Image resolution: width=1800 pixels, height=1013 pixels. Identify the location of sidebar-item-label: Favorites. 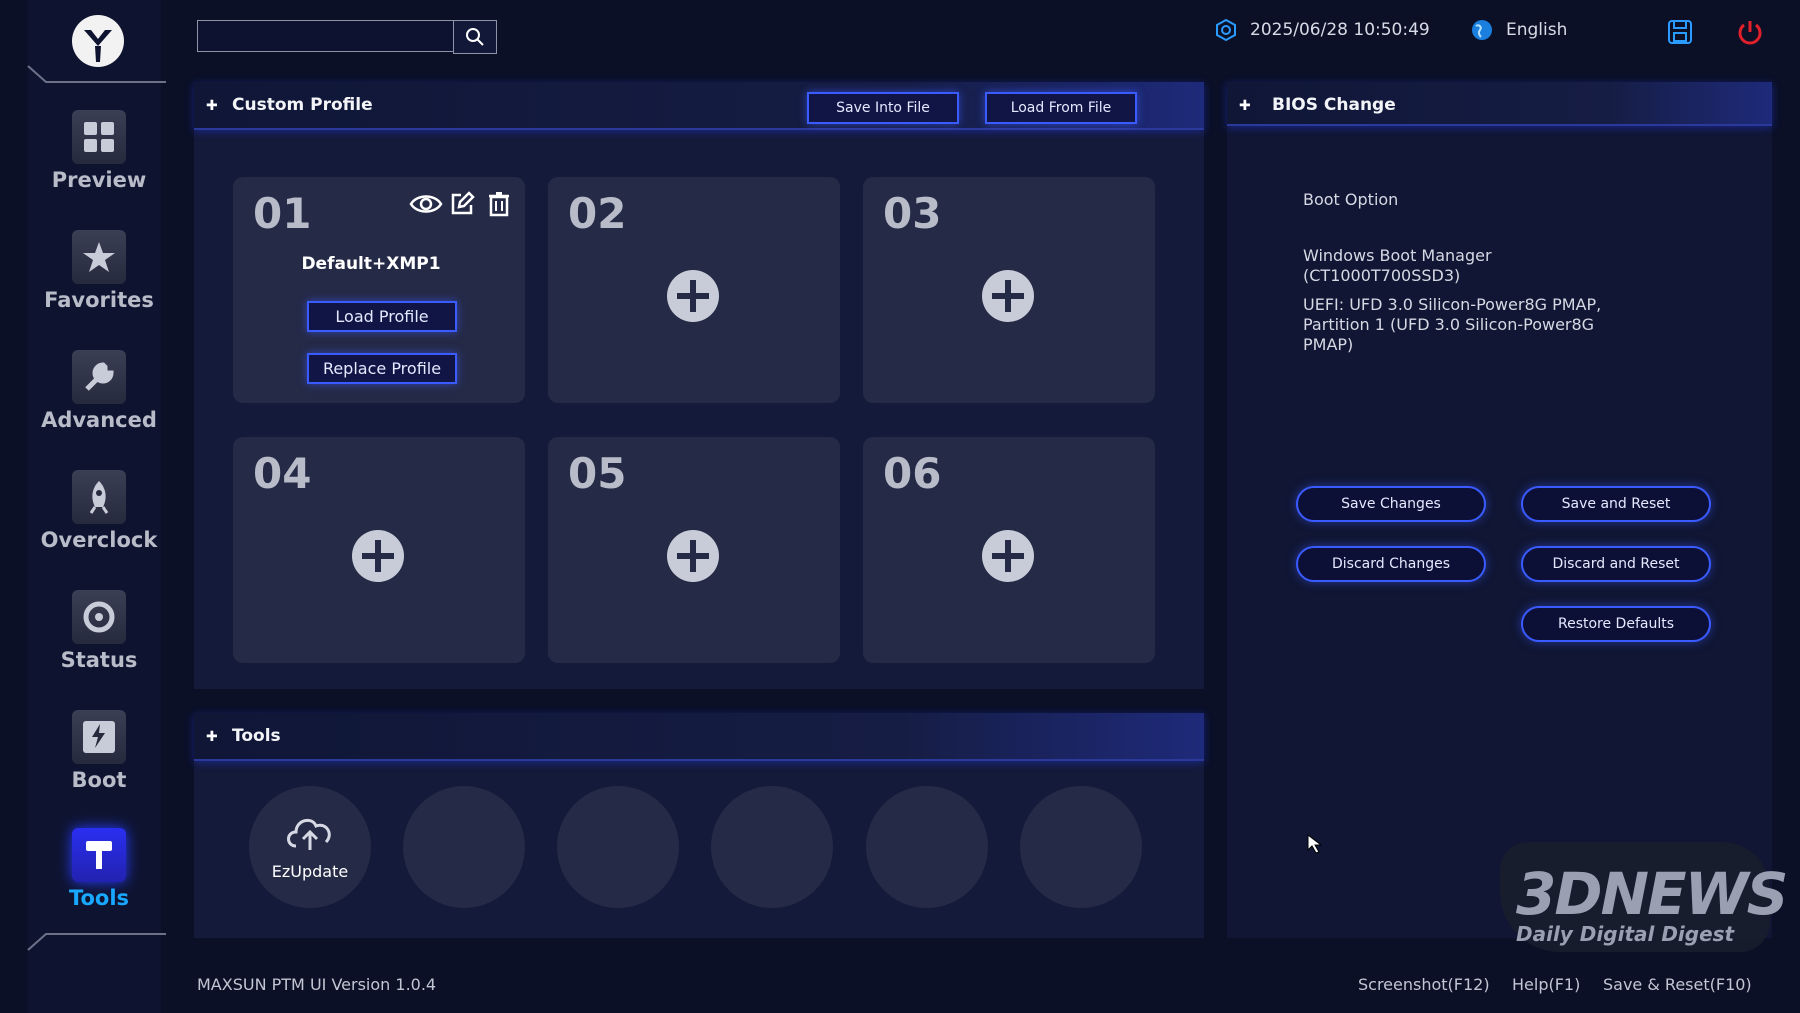
(99, 300).